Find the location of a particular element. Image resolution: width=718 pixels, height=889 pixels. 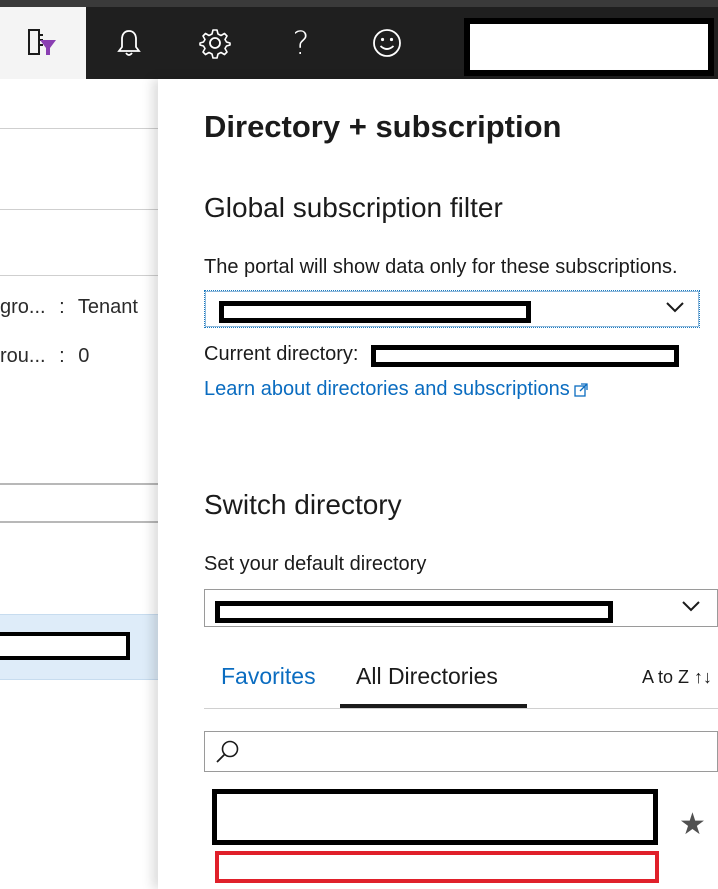

directory-list-item: ★ is located at coordinates (461, 835).